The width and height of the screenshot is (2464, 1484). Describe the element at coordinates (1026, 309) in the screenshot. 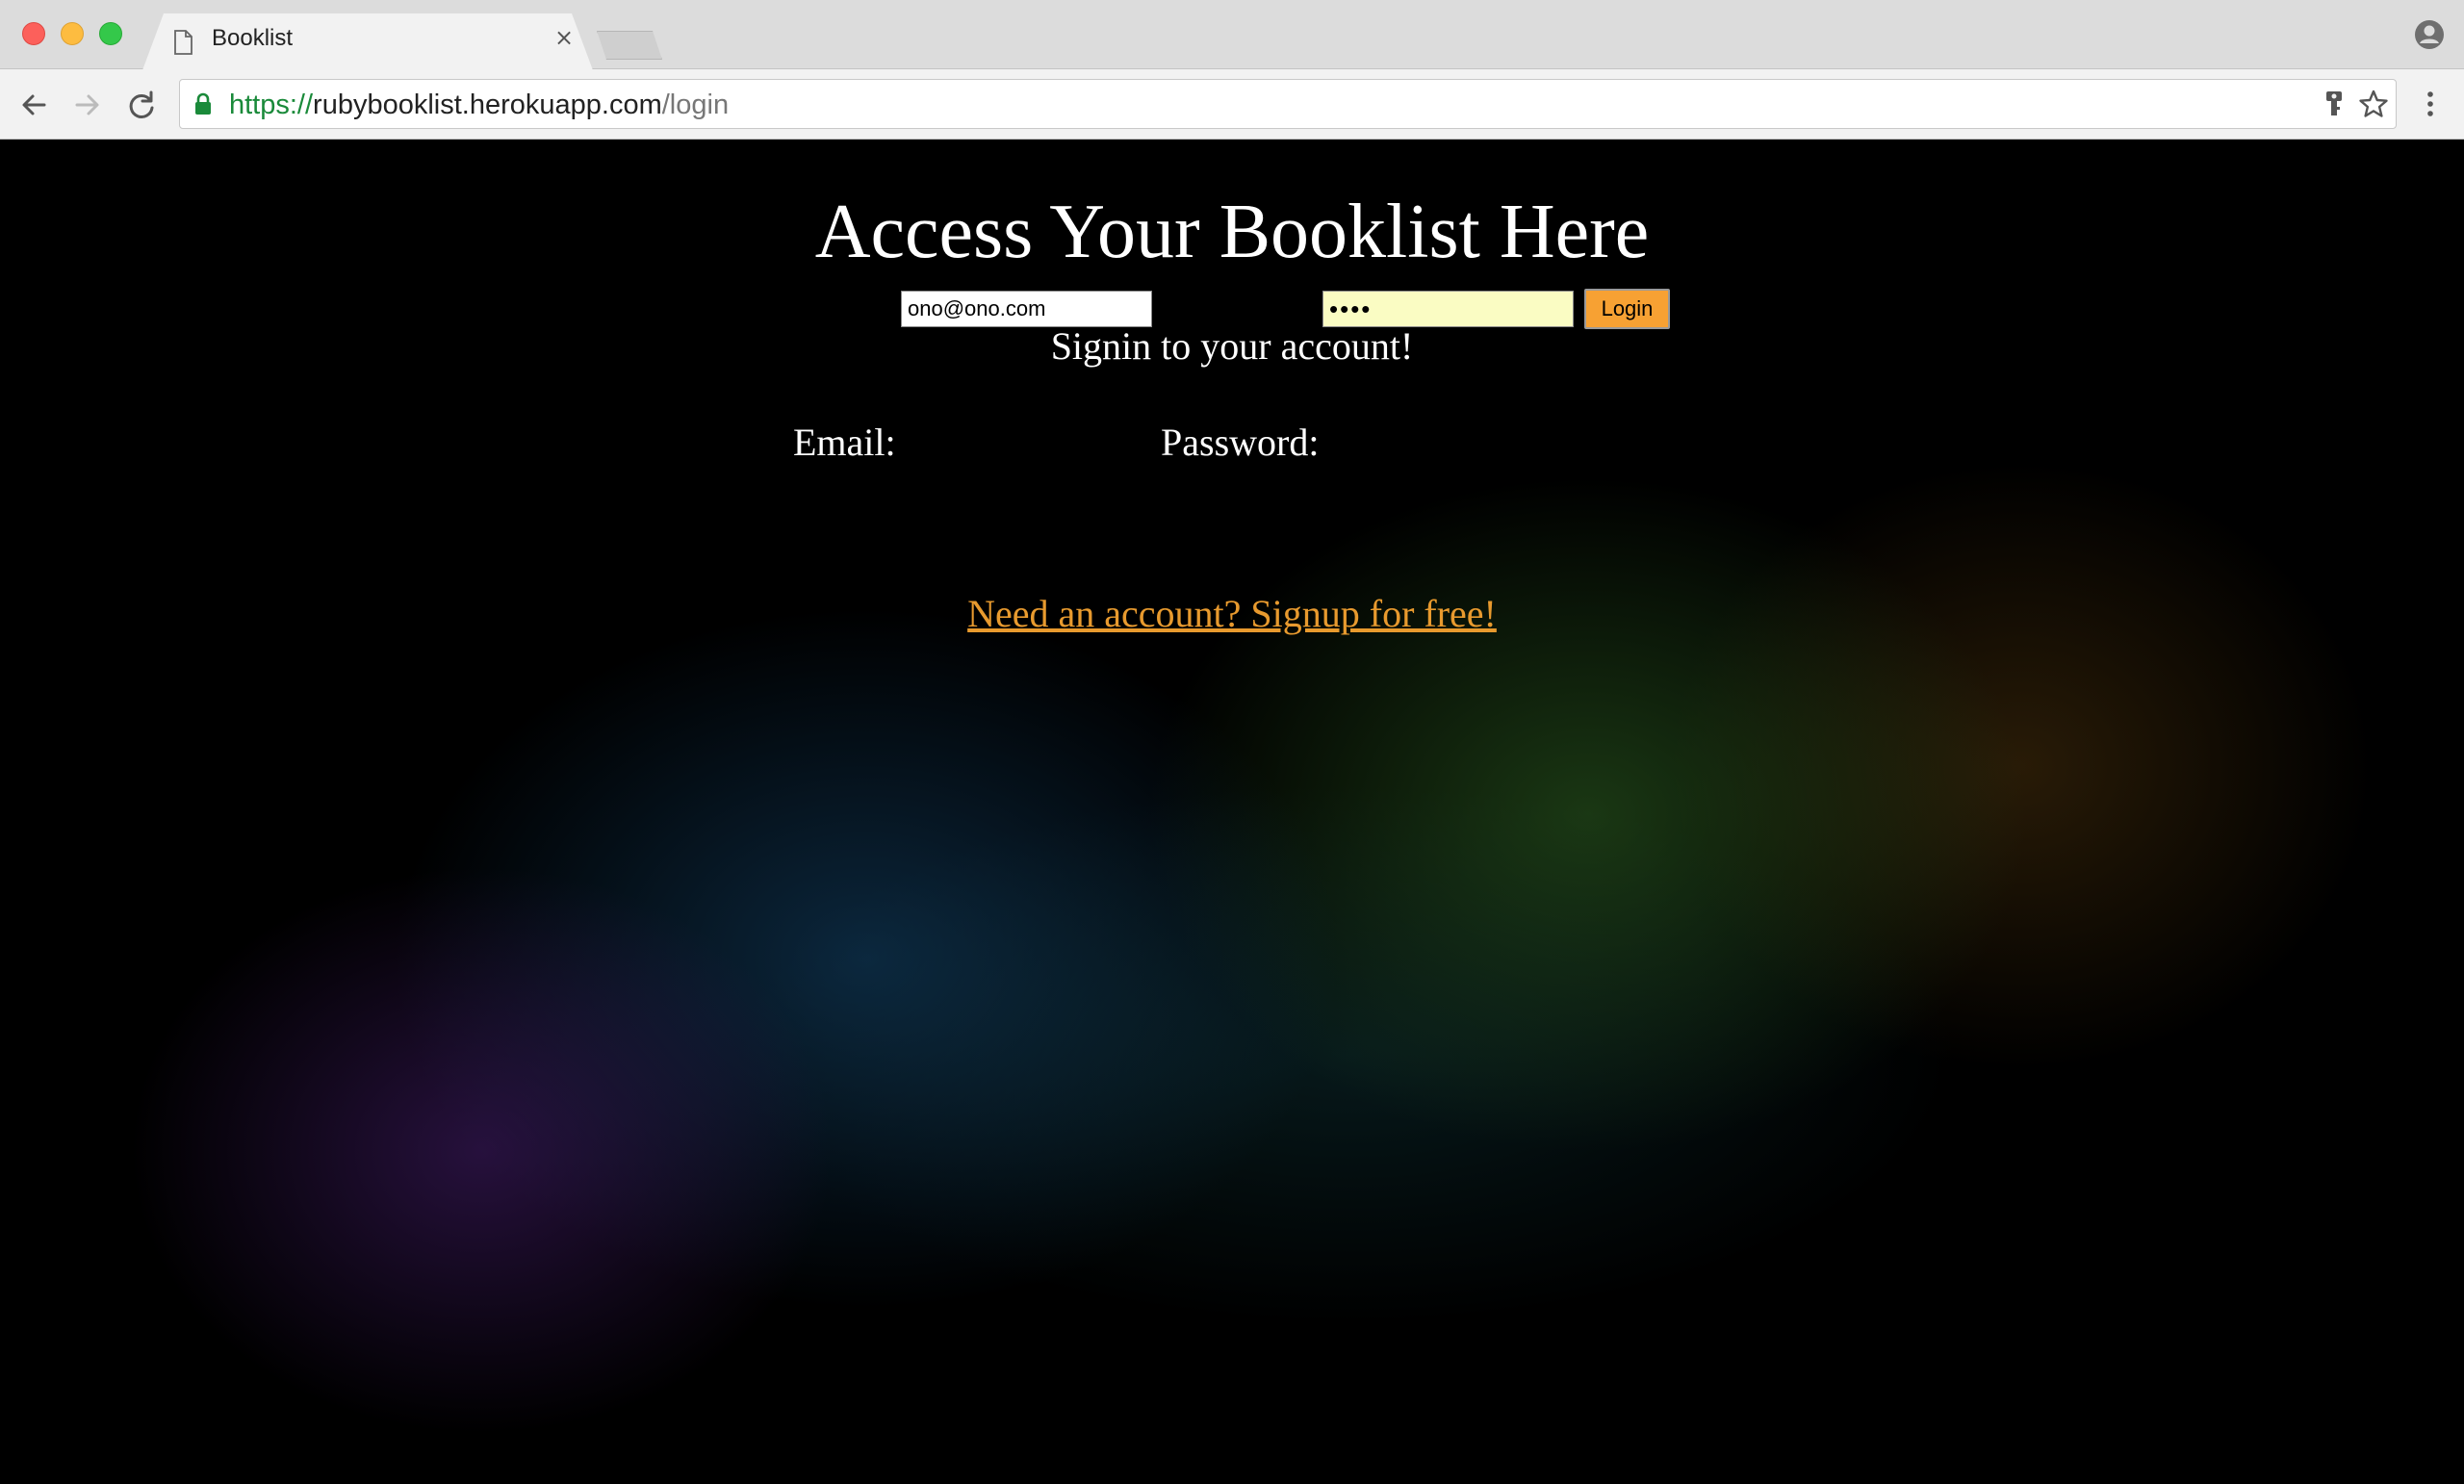

I see `email-input` at that location.